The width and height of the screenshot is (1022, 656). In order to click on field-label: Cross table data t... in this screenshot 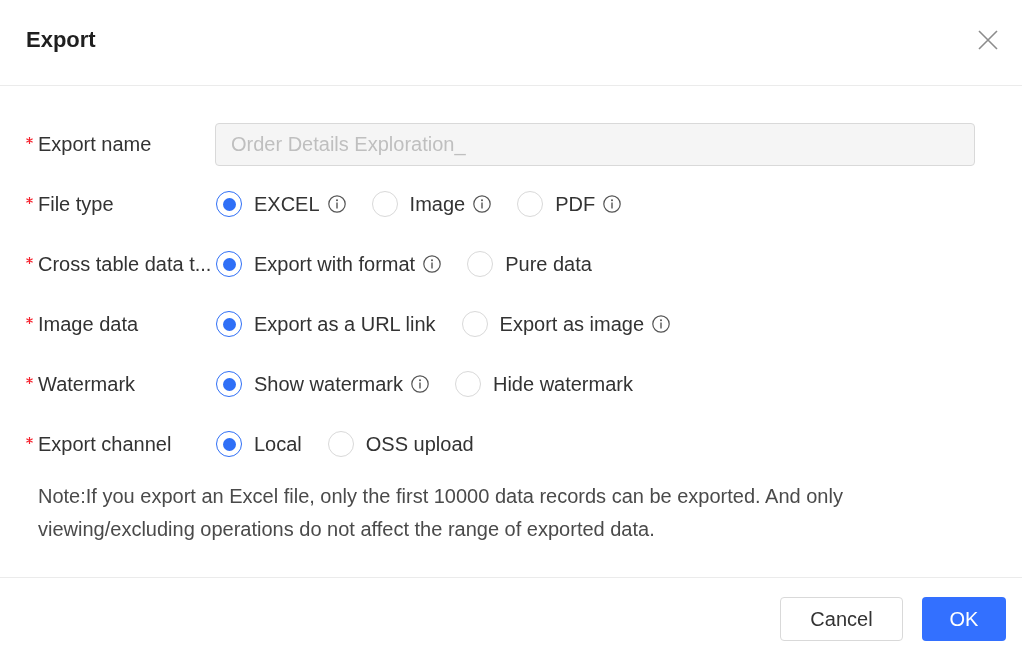, I will do `click(125, 264)`.